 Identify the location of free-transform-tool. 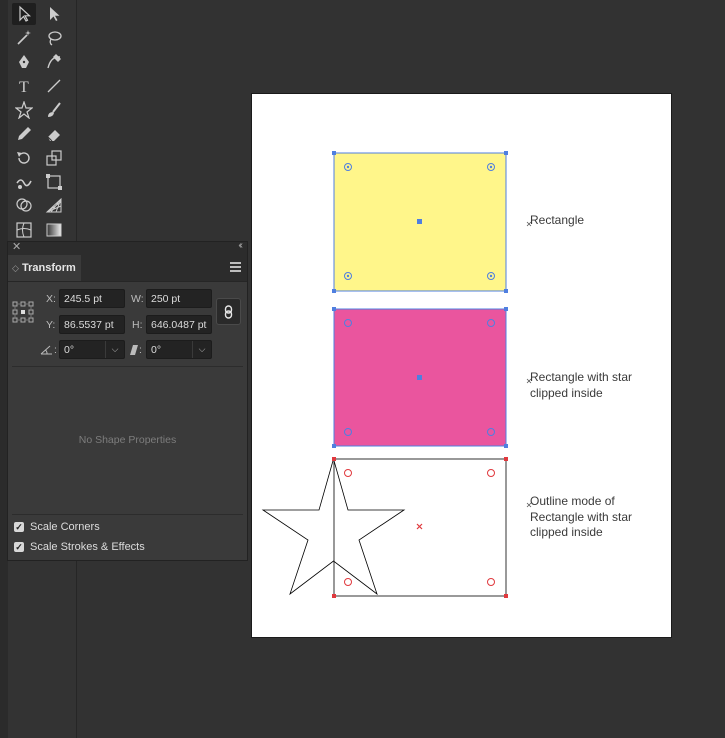
(54, 182).